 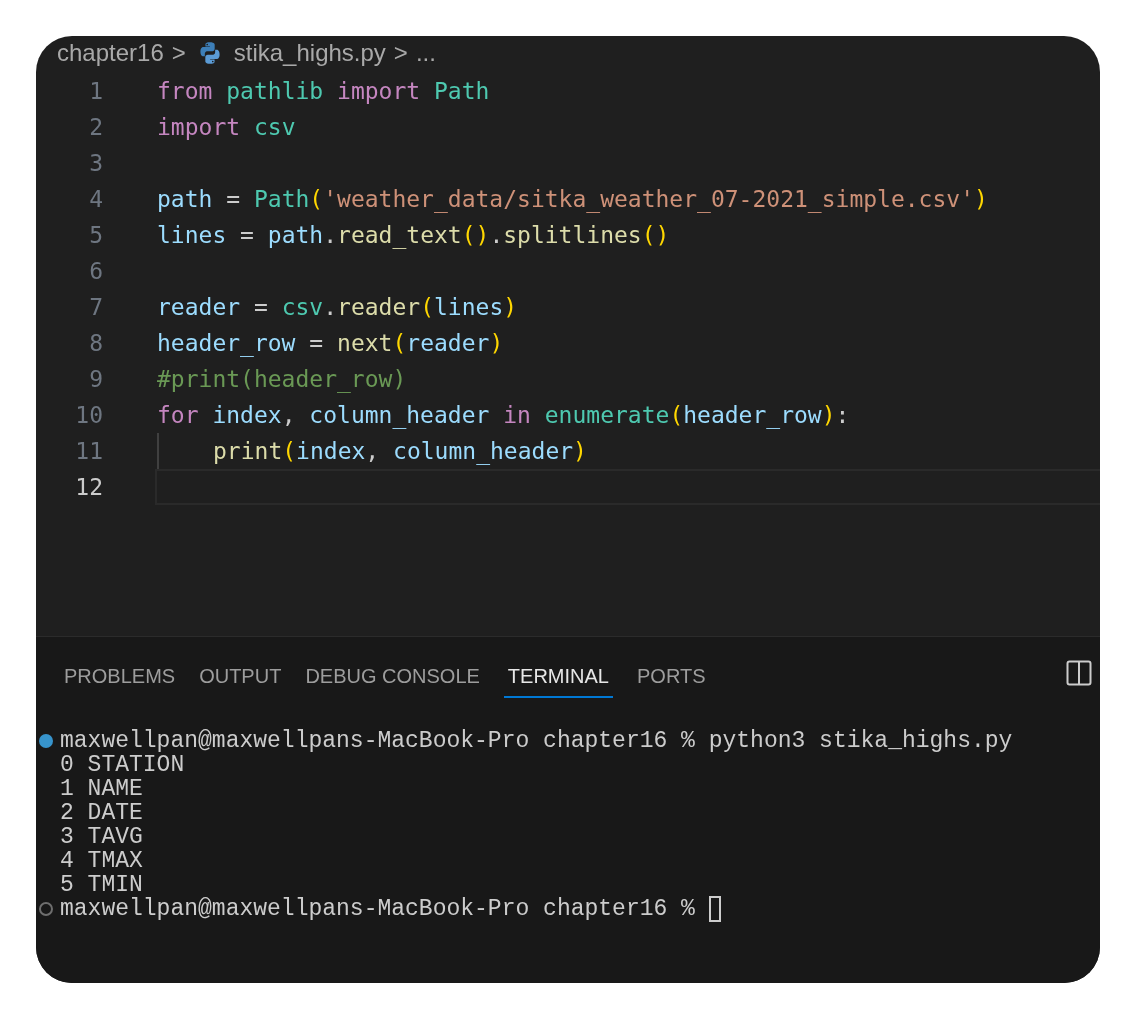 What do you see at coordinates (95, 127) in the screenshot?
I see `line-number: 2` at bounding box center [95, 127].